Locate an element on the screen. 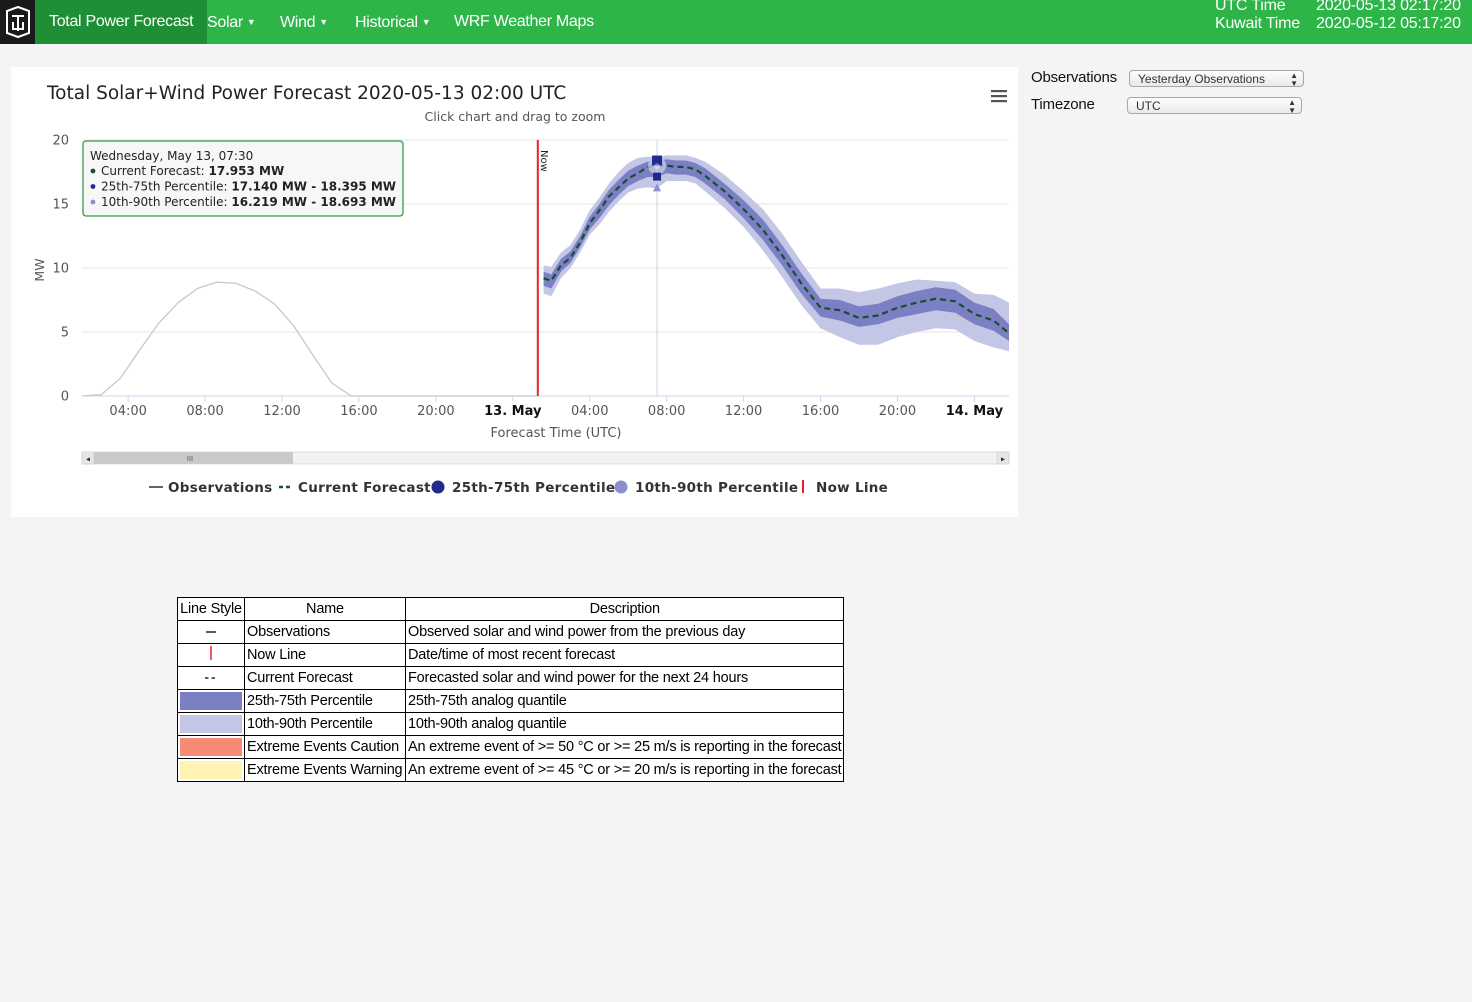 This screenshot has height=1002, width=1472. header-line-style: Line Style is located at coordinates (211, 609).